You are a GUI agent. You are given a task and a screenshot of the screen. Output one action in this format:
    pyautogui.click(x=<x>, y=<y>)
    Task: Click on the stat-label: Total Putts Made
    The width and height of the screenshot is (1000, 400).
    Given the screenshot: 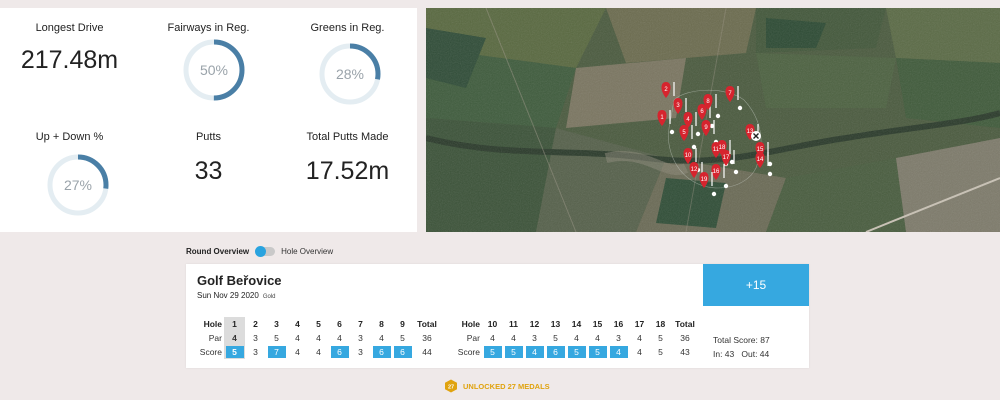 What is the action you would take?
    pyautogui.click(x=347, y=137)
    